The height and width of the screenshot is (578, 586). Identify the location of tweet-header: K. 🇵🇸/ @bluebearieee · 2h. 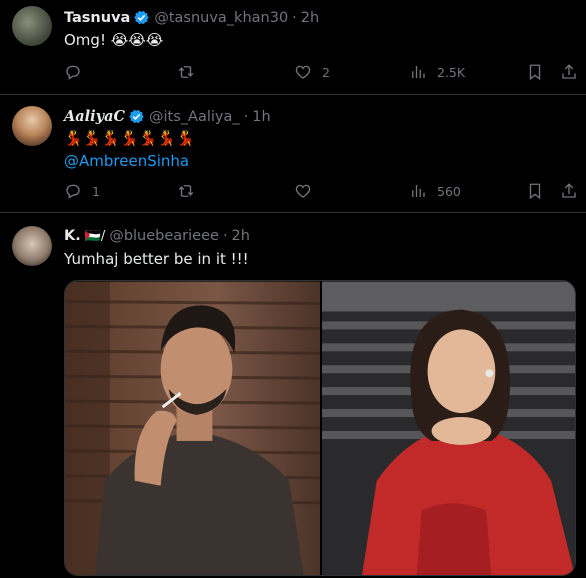
(157, 236).